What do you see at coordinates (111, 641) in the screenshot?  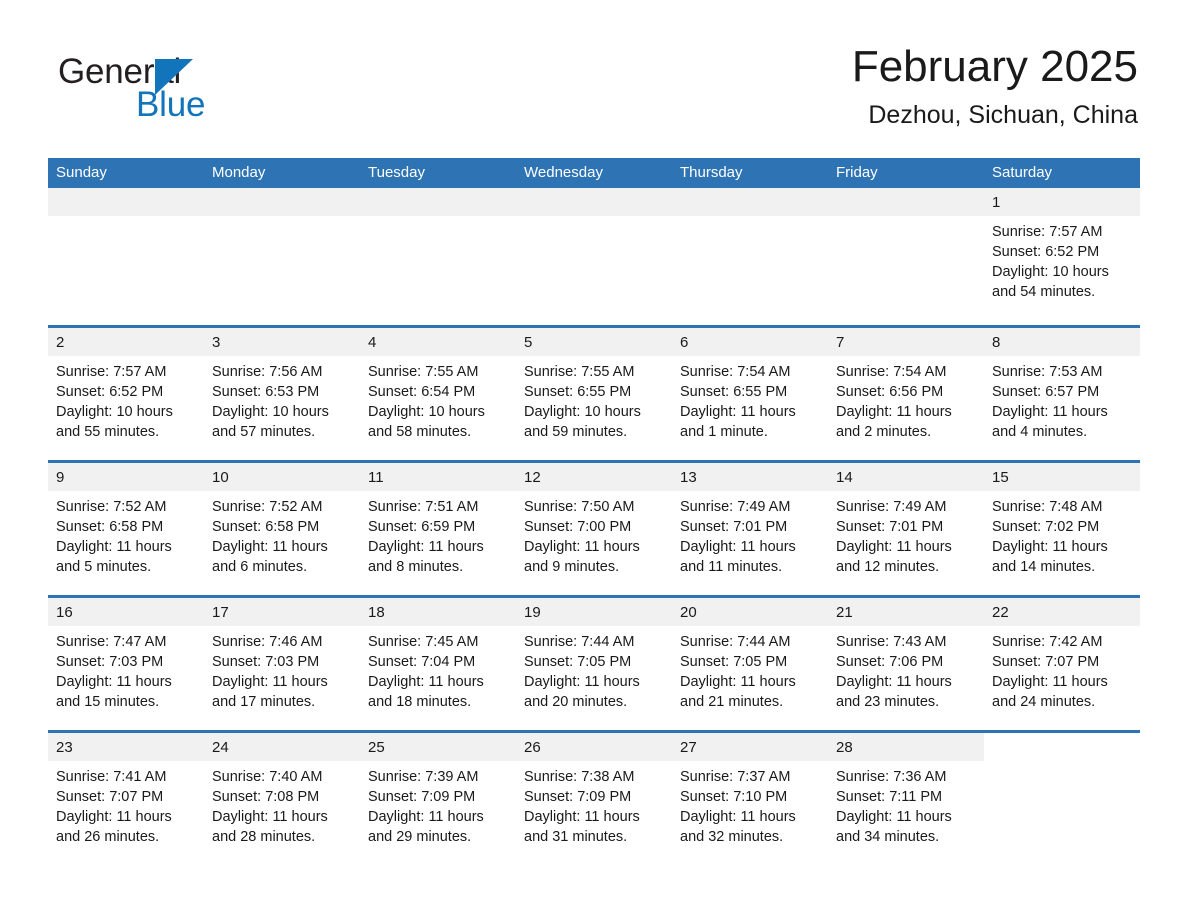 I see `sunrise-text: Sunrise: 7:47 AM` at bounding box center [111, 641].